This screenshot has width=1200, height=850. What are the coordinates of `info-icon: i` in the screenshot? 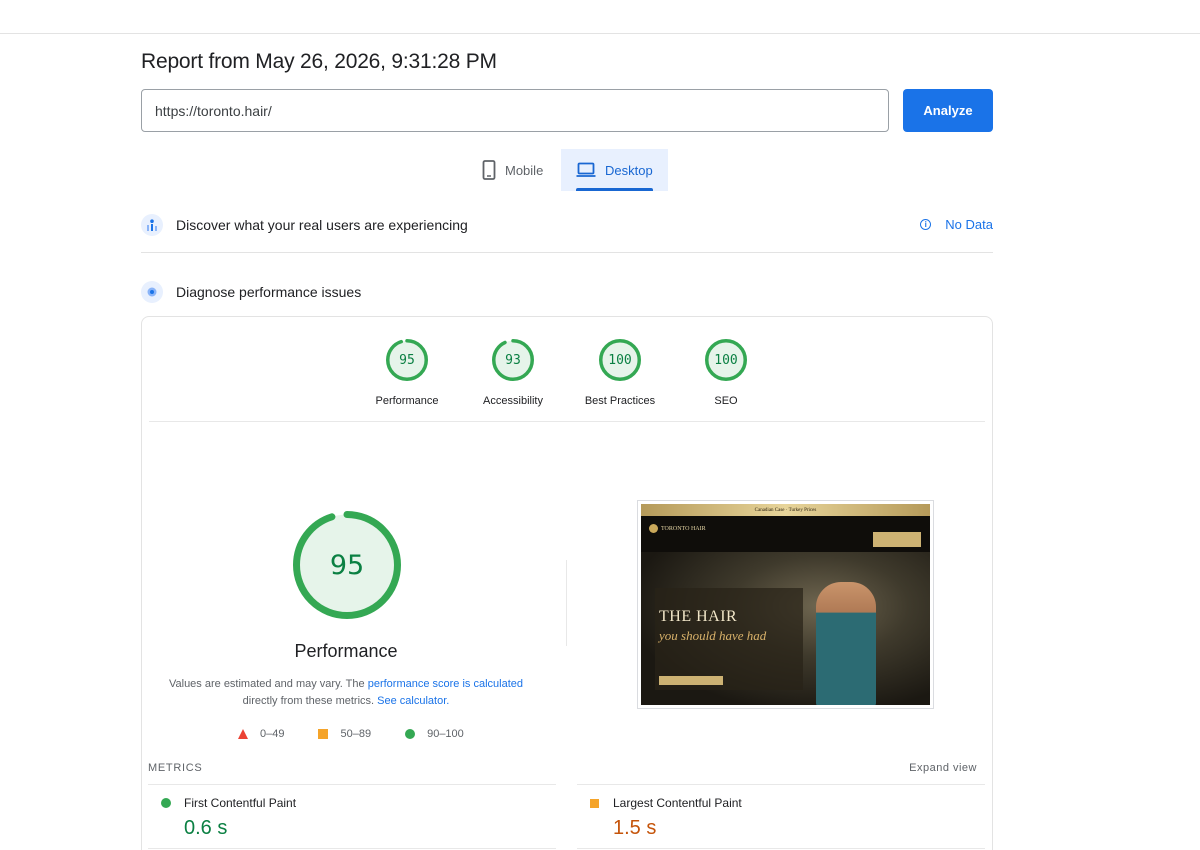 It's located at (926, 224).